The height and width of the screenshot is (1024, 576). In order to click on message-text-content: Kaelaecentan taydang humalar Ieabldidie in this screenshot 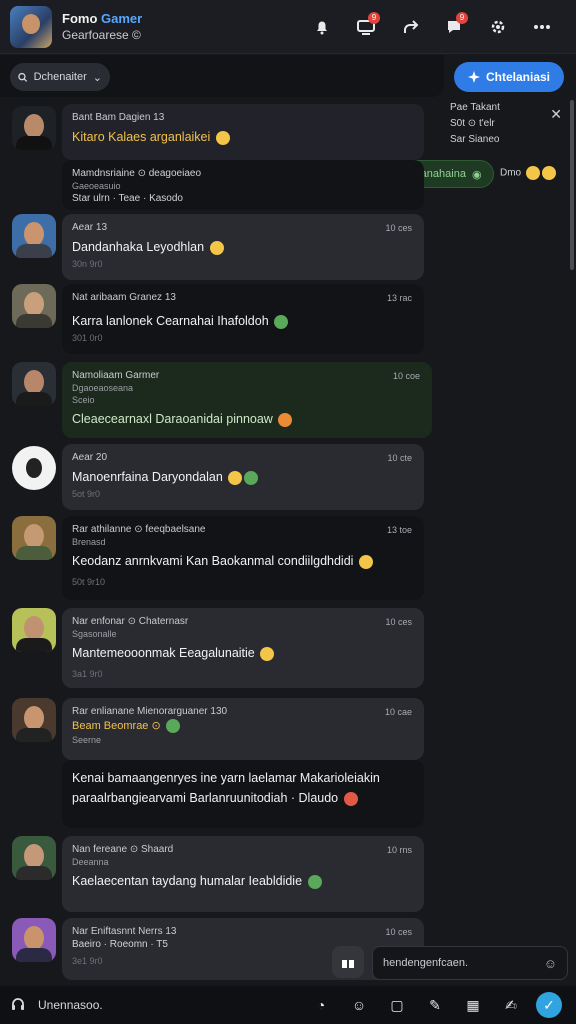, I will do `click(187, 881)`.